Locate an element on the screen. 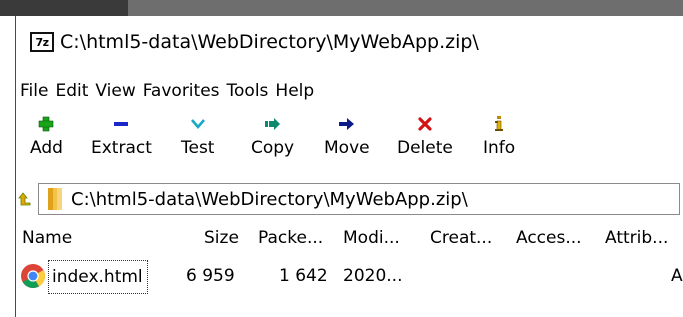  file-packed-size: 1 642 is located at coordinates (303, 276).